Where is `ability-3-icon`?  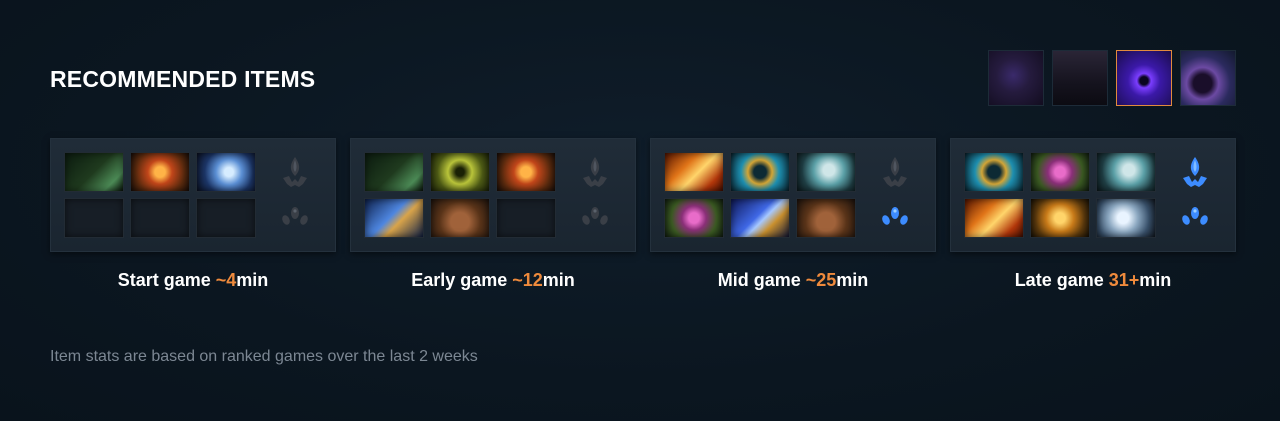
ability-3-icon is located at coordinates (1144, 78).